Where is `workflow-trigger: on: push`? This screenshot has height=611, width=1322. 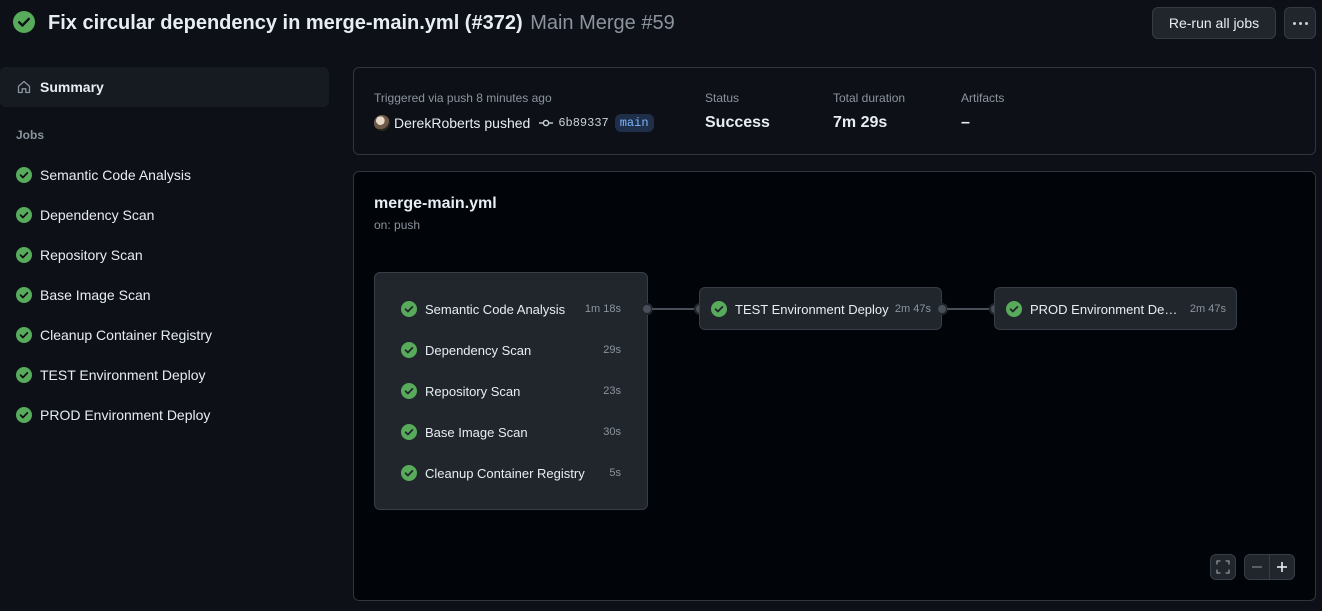
workflow-trigger: on: push is located at coordinates (397, 225).